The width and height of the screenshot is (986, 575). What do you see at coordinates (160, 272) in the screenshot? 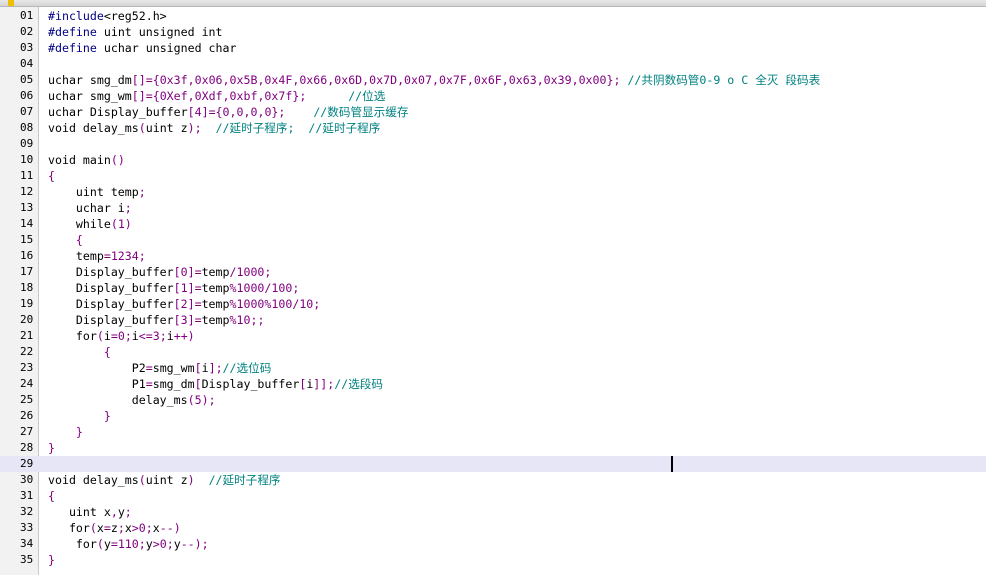
I see `line-code: Display_buffer[0]=temp/1000;` at bounding box center [160, 272].